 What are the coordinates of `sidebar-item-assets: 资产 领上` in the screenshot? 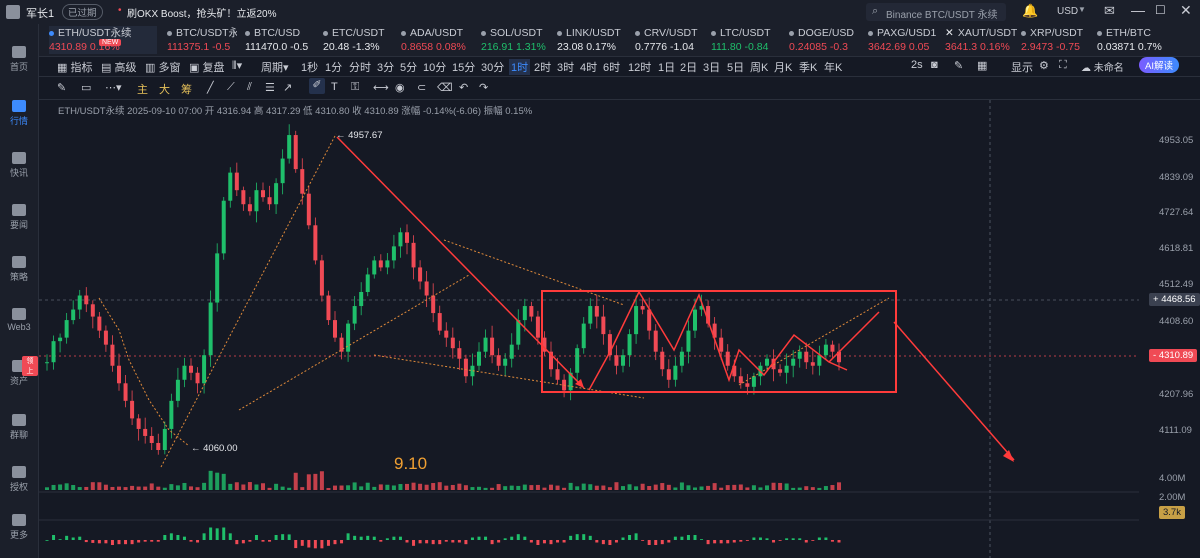 It's located at (19, 371).